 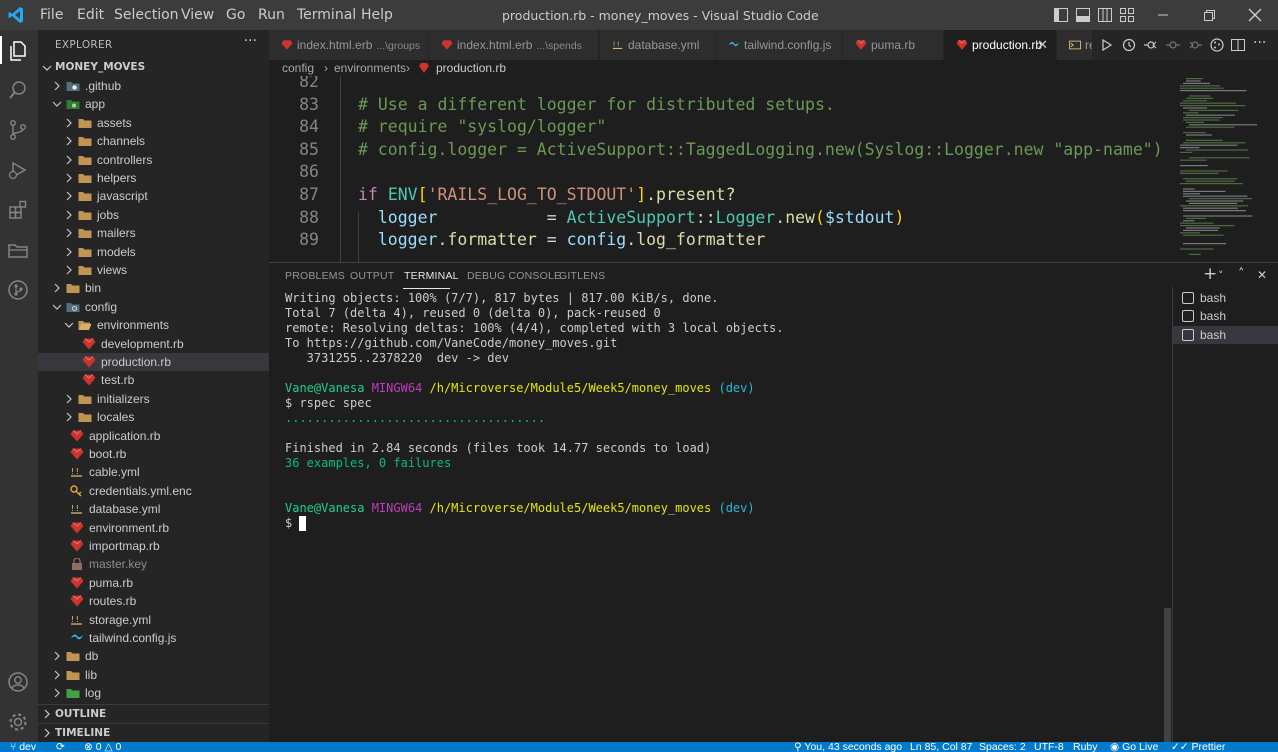 I want to click on tree-item-controllers: controllers, so click(x=153, y=160).